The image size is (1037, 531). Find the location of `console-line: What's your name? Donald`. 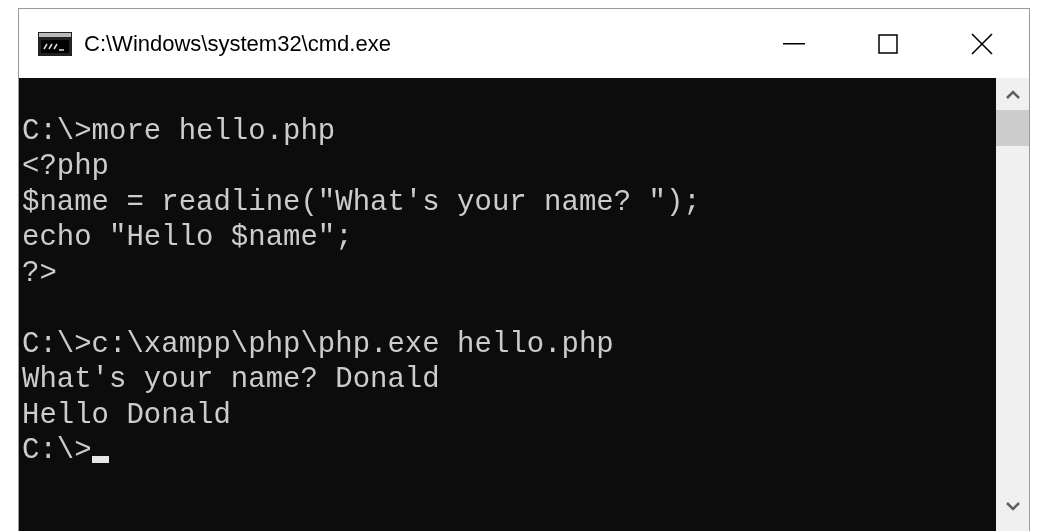

console-line: What's your name? Donald is located at coordinates (231, 380).